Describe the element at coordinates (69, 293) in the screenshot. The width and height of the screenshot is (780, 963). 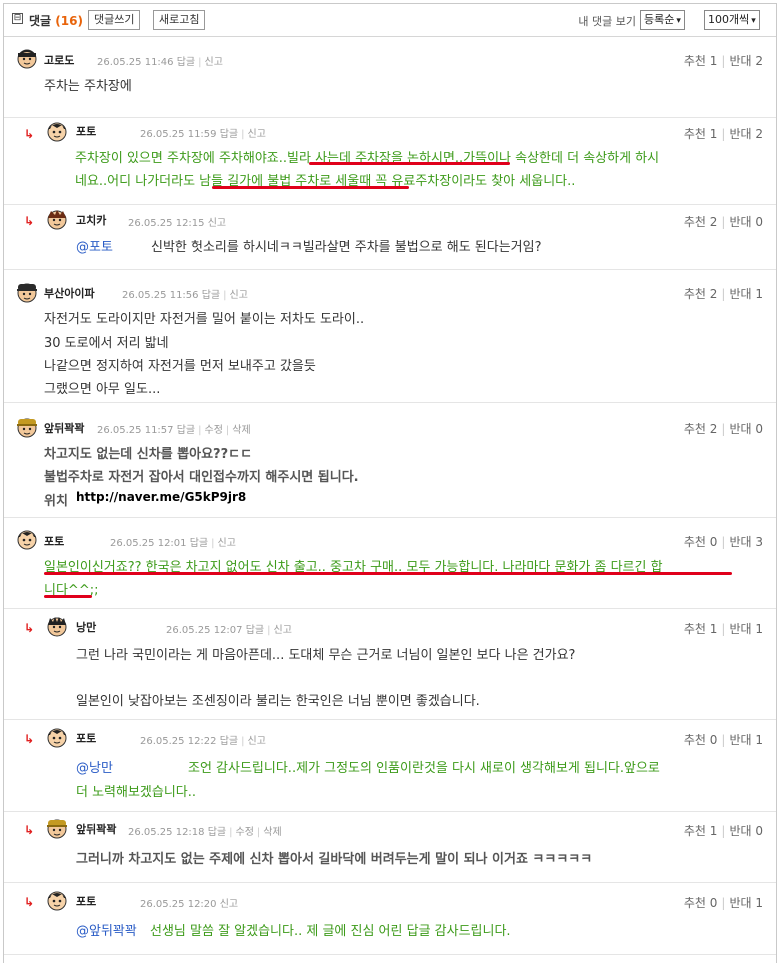
I see `comment-author: 부산아이파` at that location.